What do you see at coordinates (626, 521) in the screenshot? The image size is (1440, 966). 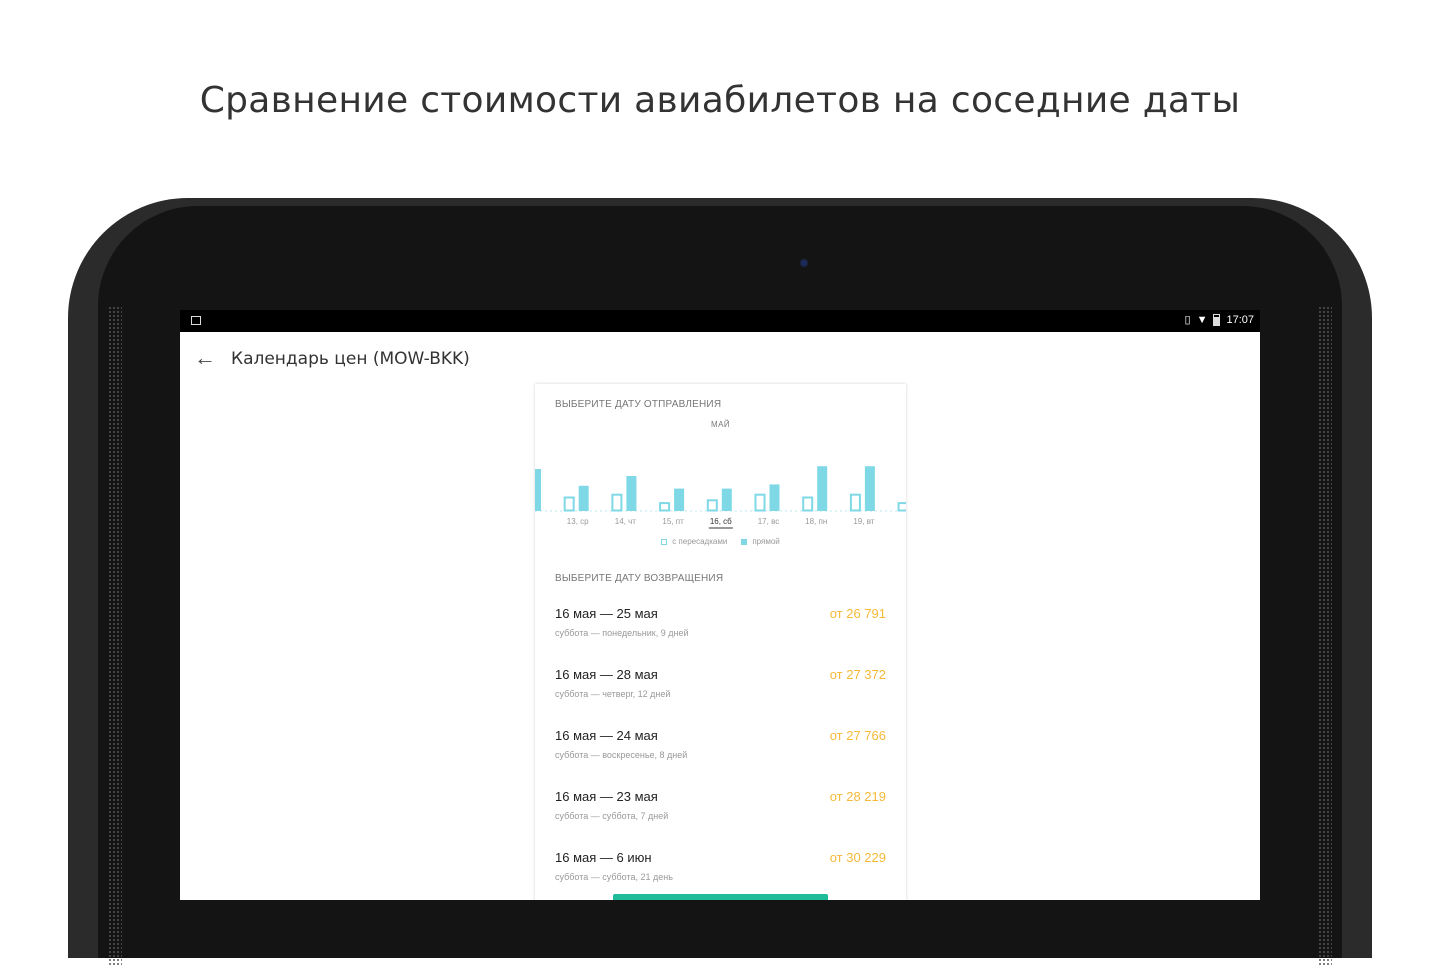 I see `chart-tick-label: 14, чт` at bounding box center [626, 521].